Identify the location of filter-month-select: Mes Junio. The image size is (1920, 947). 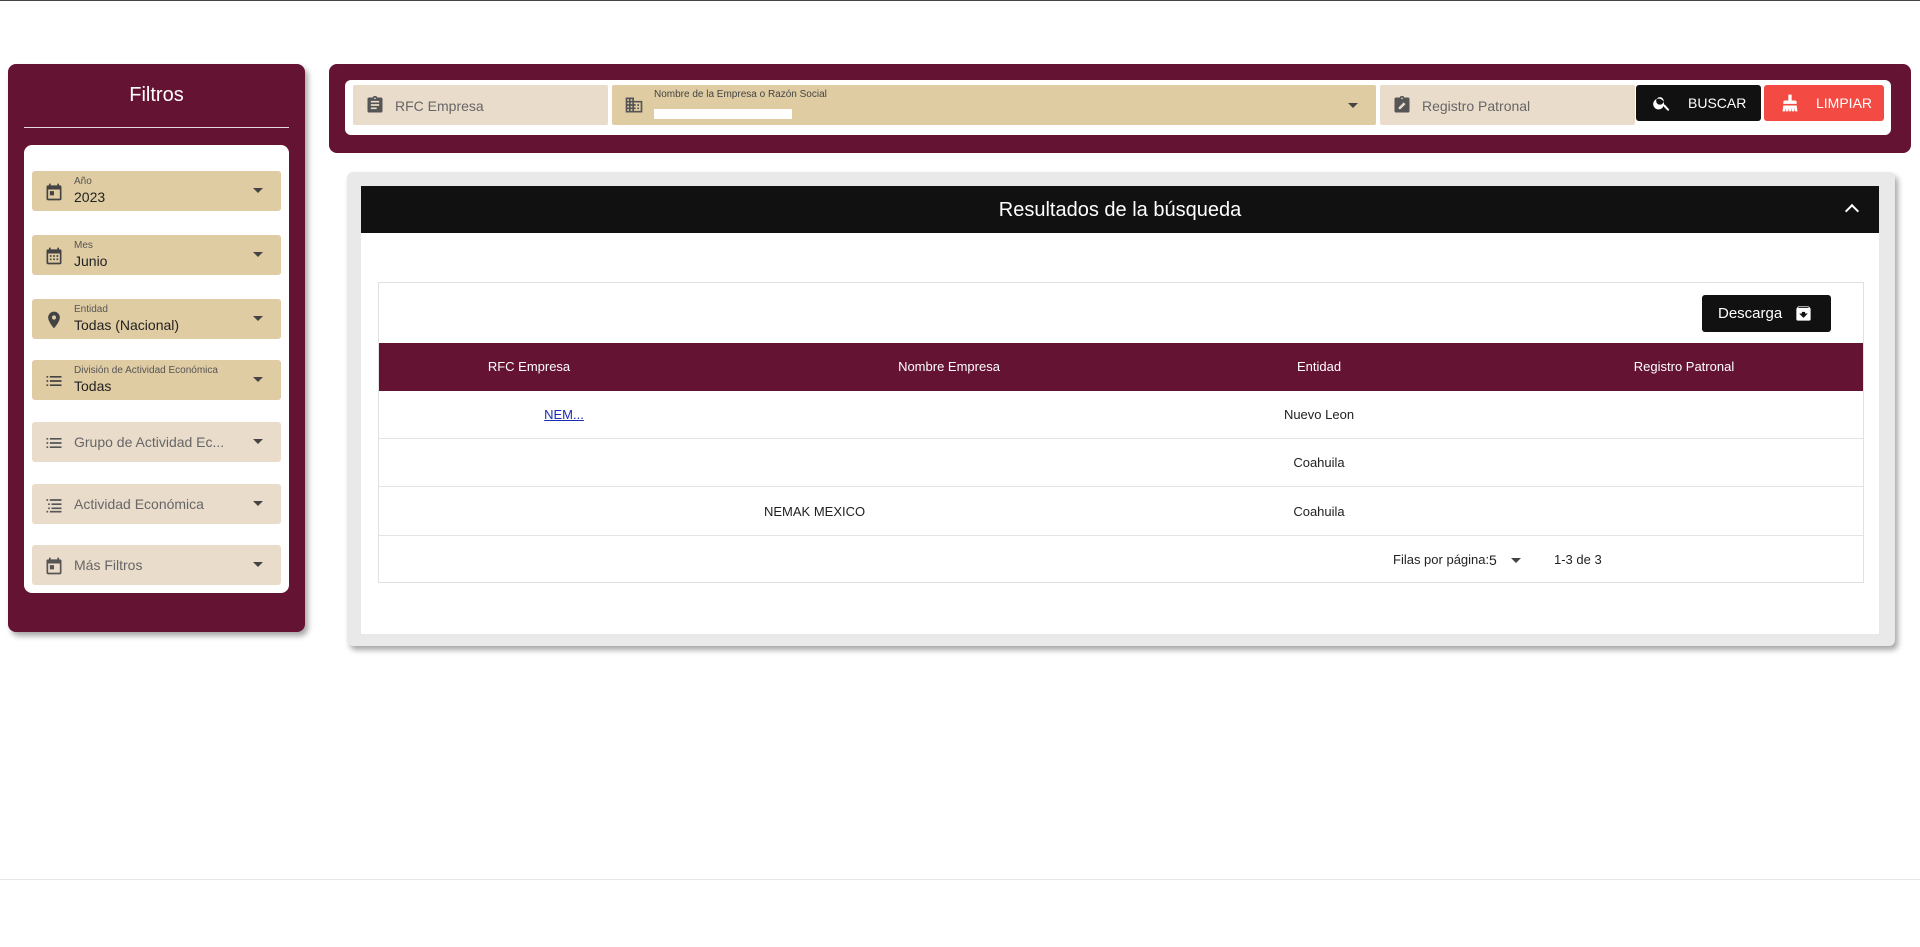
(156, 255).